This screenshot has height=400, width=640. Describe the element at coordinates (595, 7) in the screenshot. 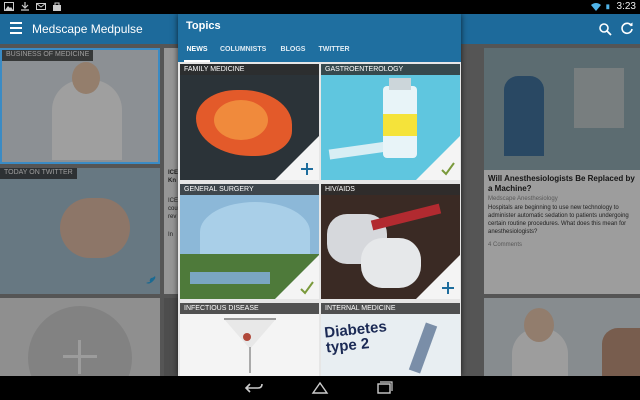

I see `wifi-icon` at that location.